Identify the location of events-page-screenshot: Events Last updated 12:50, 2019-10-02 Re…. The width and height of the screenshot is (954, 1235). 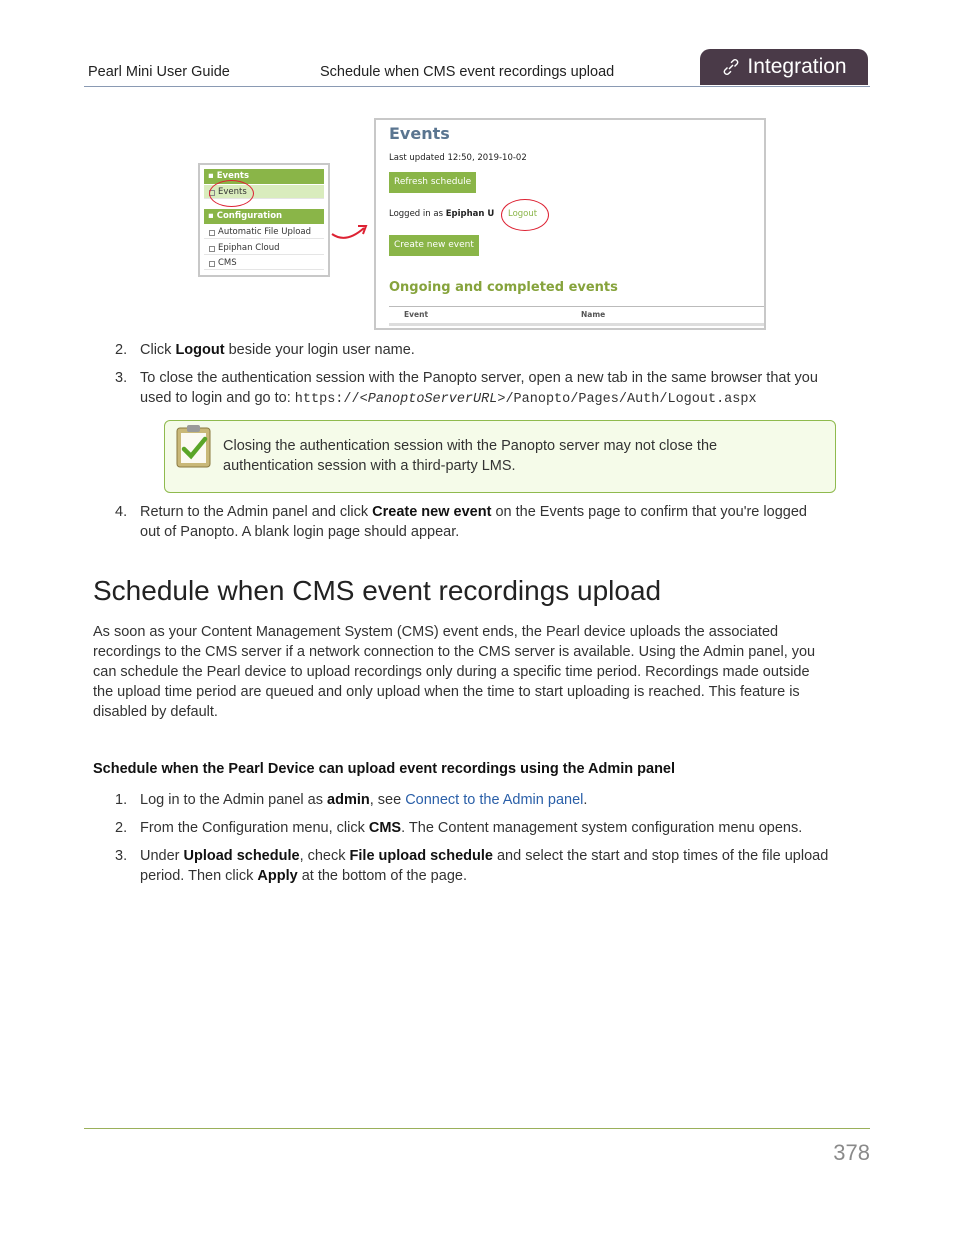
(570, 224).